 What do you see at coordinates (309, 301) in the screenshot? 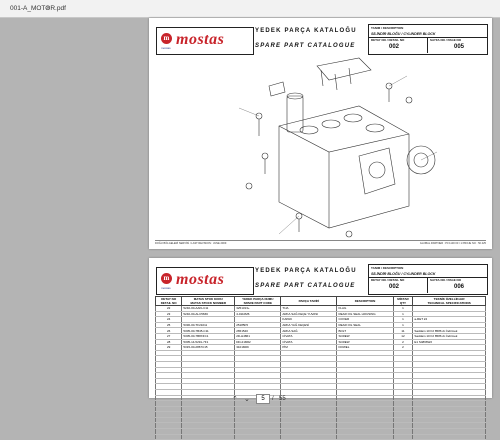
I see `table-header-cell: PARÇA TARİFİ` at bounding box center [309, 301].